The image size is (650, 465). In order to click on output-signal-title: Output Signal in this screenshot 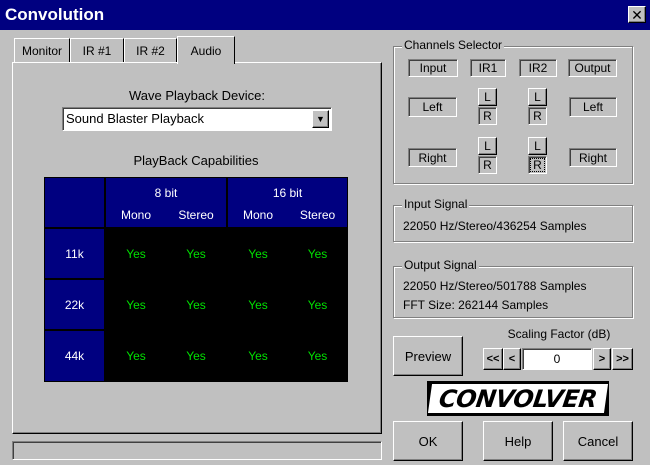, I will do `click(440, 265)`.